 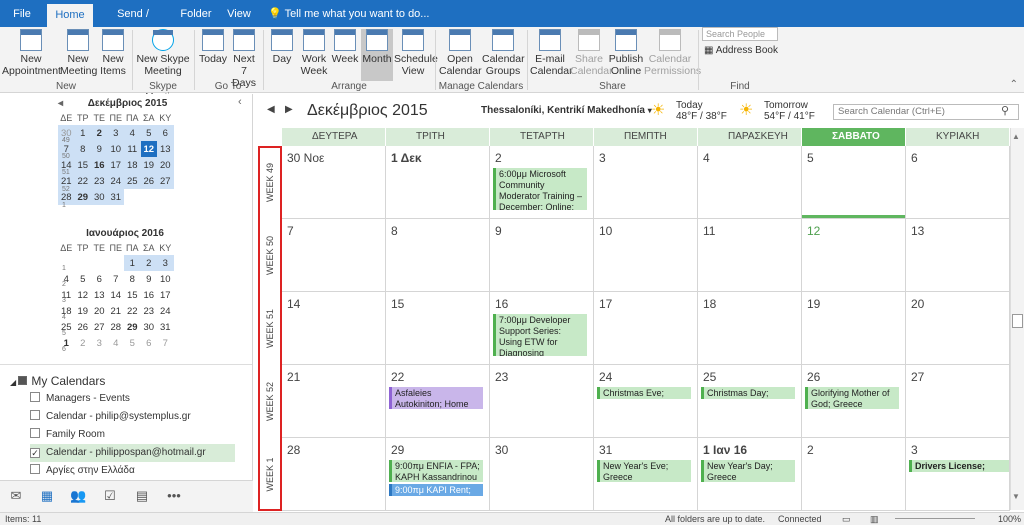 What do you see at coordinates (958, 182) in the screenshot?
I see `day-cell: 6` at bounding box center [958, 182].